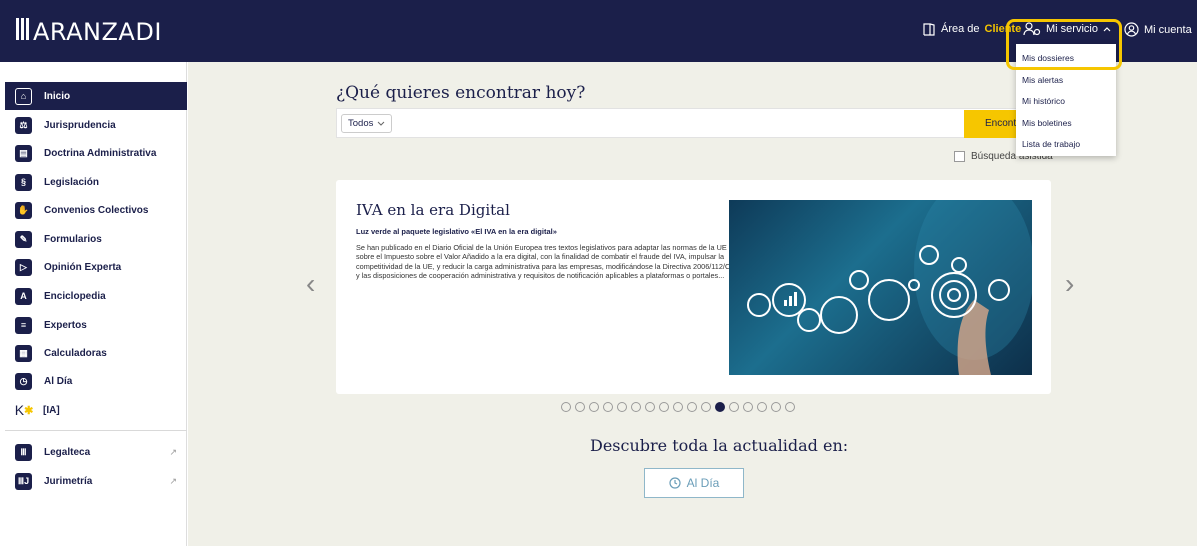 This screenshot has height=546, width=1197. What do you see at coordinates (96, 452) in the screenshot?
I see `sidebar-item-legalteca: Ⅲ Legalteca ↗` at bounding box center [96, 452].